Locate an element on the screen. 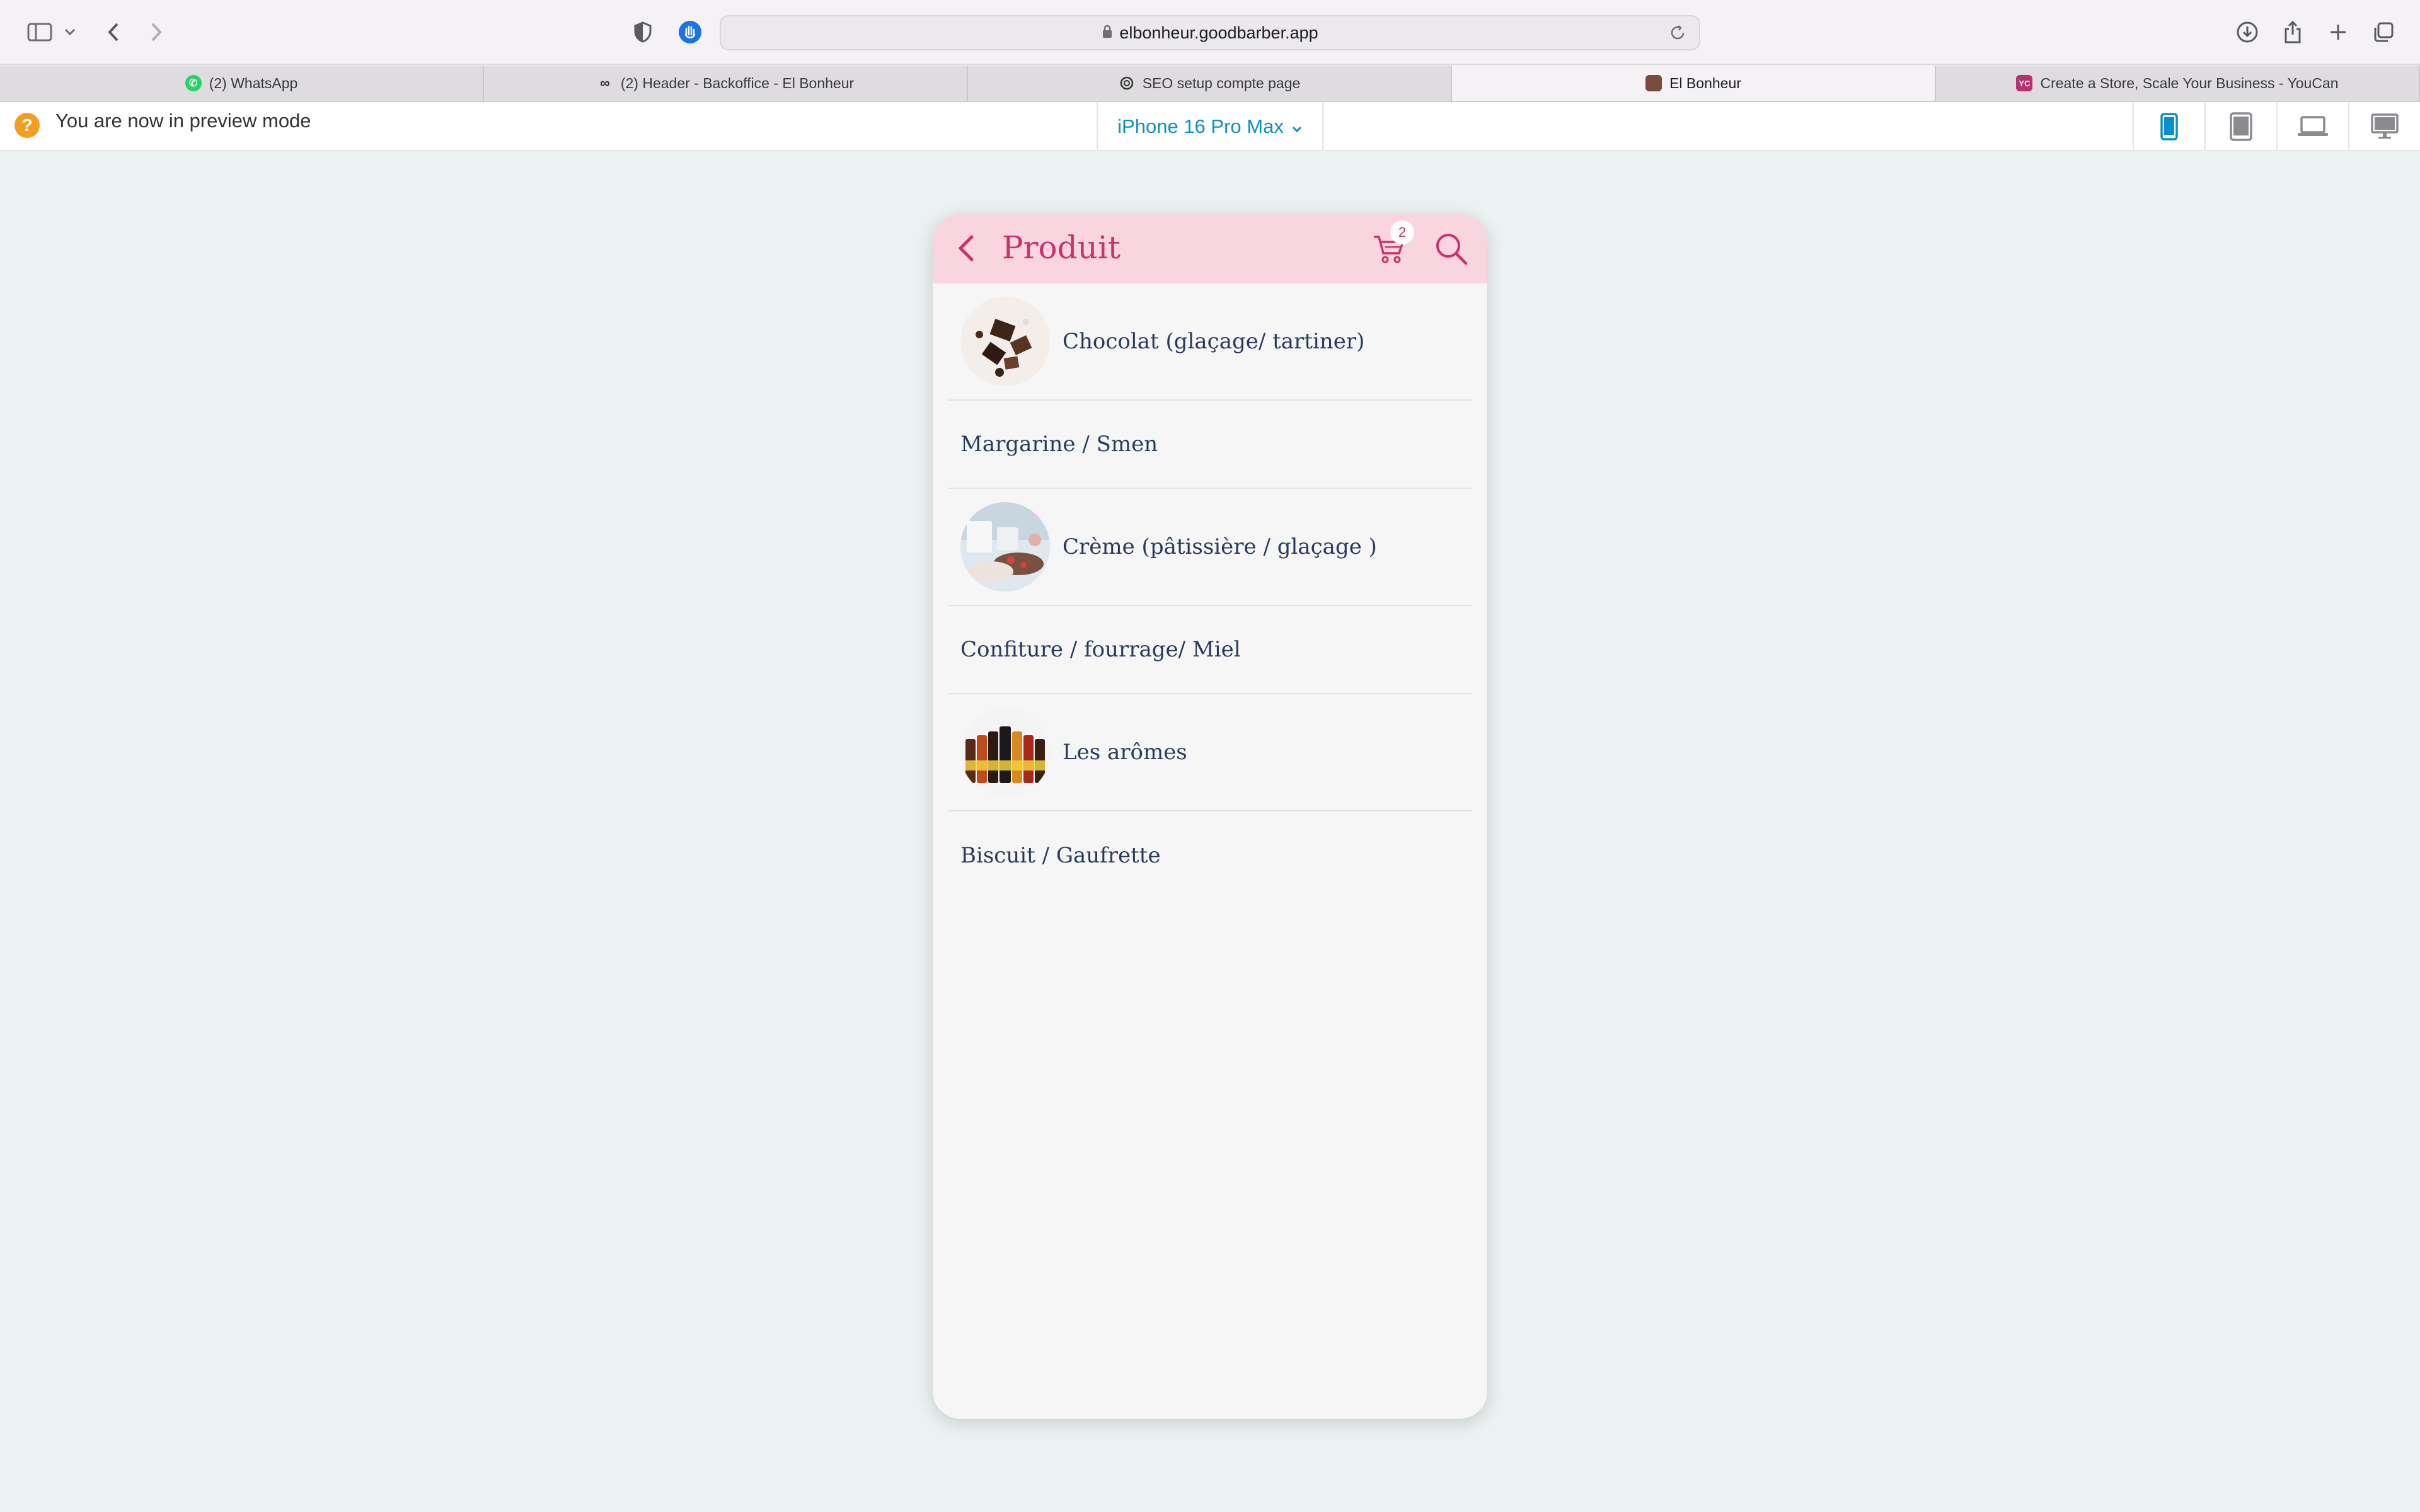 The image size is (2420, 1512). laptop-icon is located at coordinates (2312, 126).